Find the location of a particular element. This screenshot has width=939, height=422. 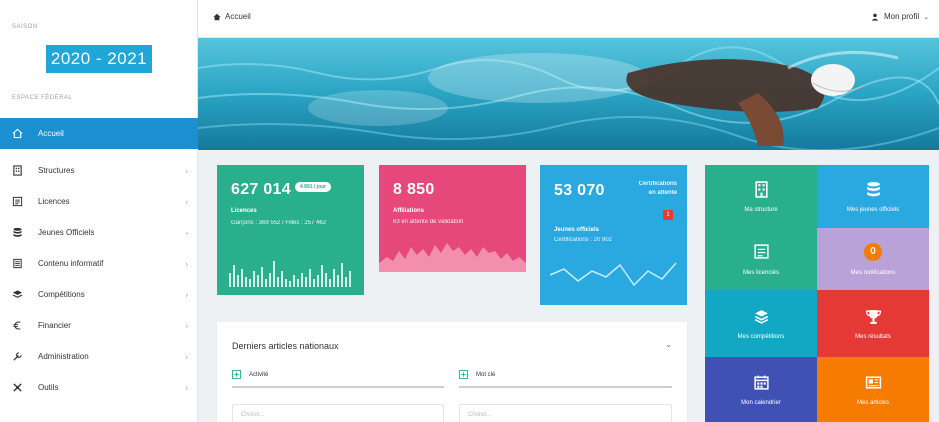

wrench-icon is located at coordinates (17, 357).